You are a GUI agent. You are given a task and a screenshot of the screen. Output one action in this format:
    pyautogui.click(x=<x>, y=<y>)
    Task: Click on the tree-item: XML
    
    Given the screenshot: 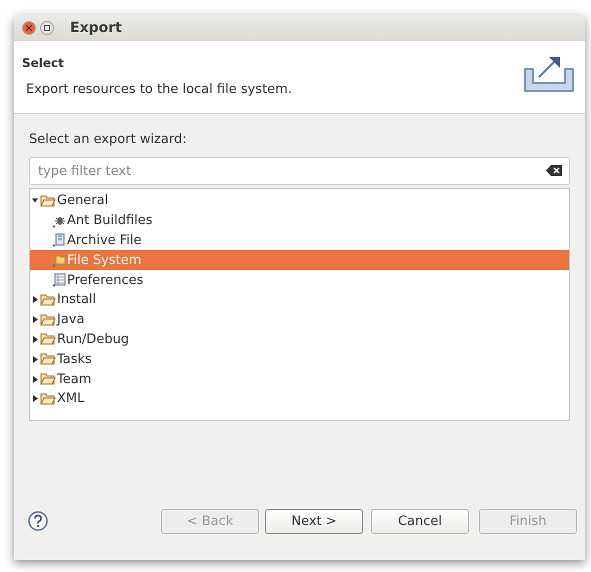 What is the action you would take?
    pyautogui.click(x=299, y=398)
    